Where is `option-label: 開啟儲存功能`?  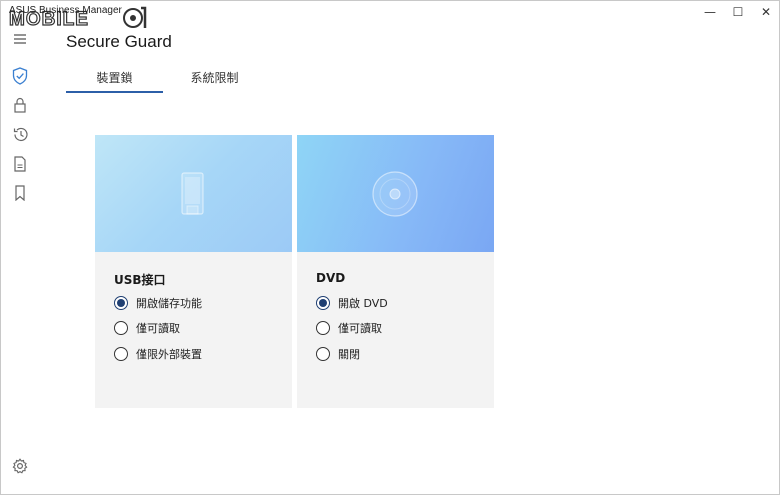 option-label: 開啟儲存功能 is located at coordinates (169, 303).